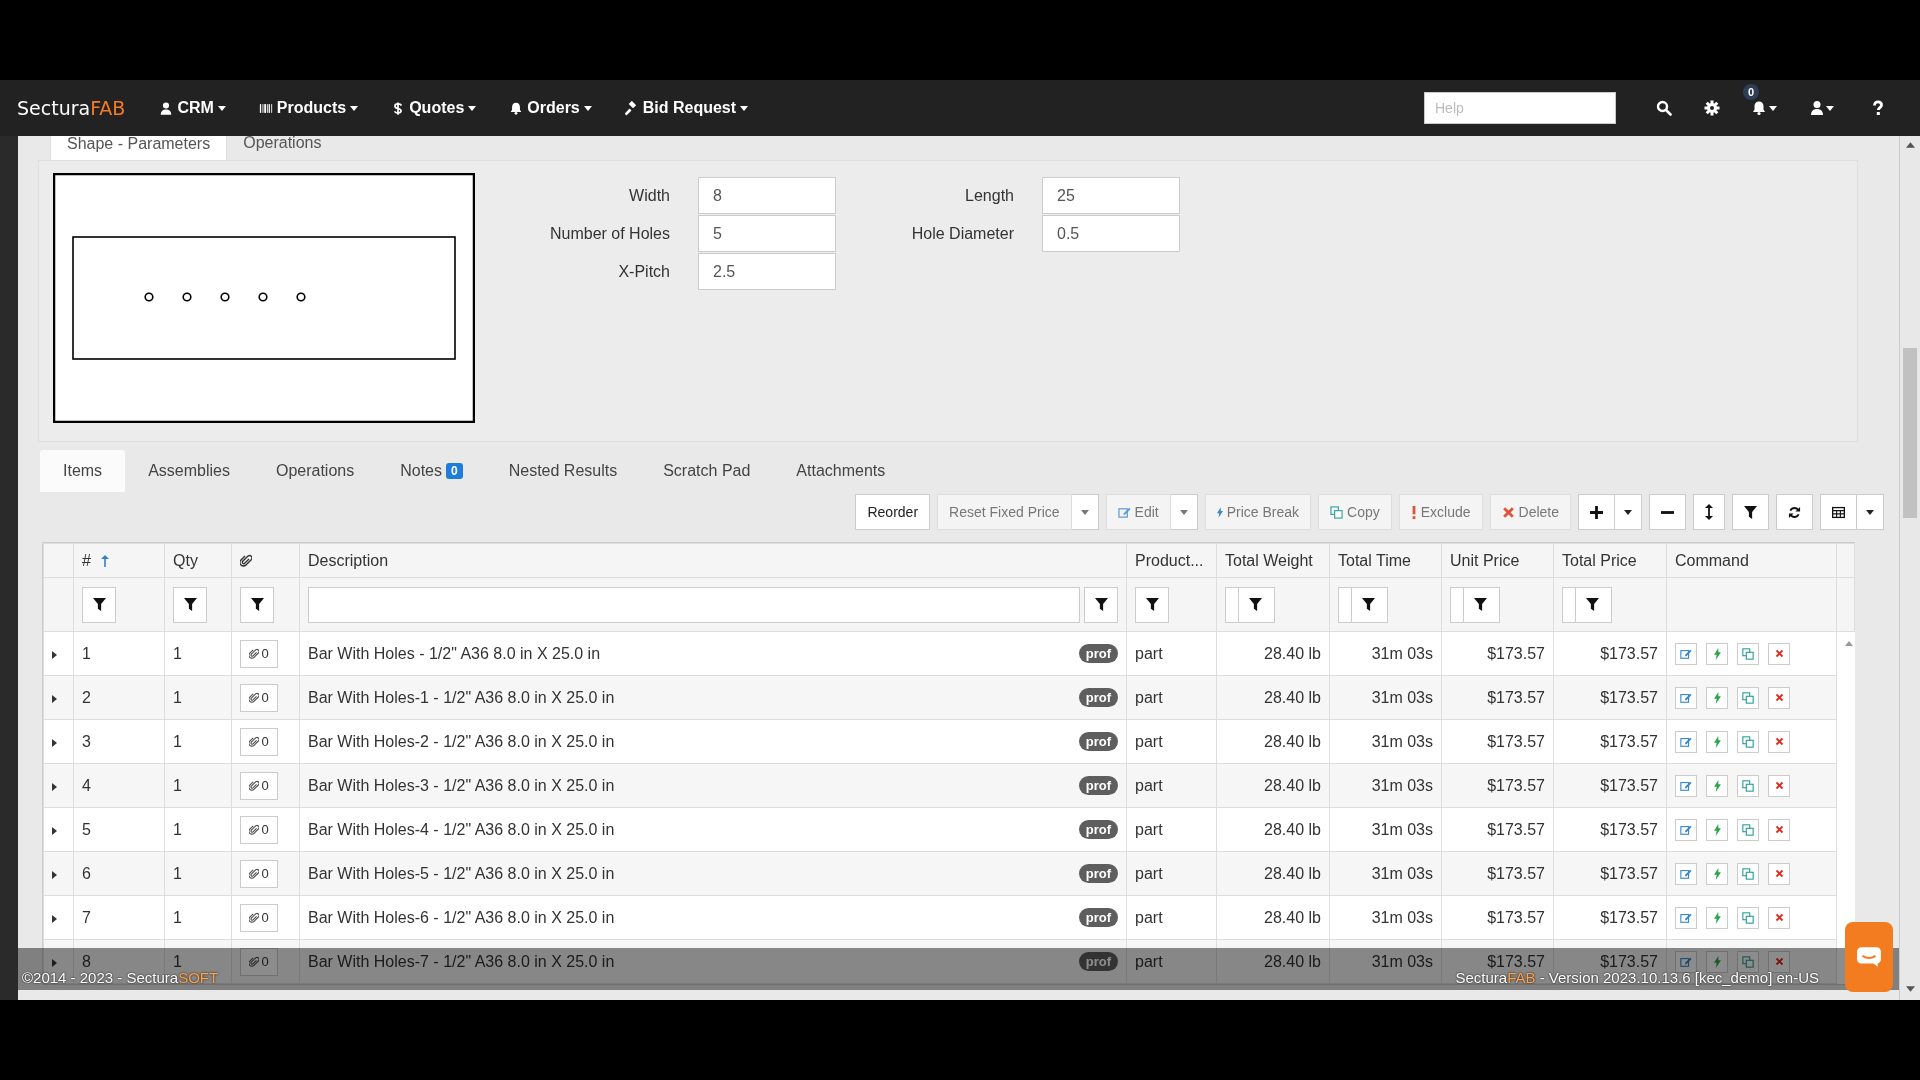 The height and width of the screenshot is (1080, 1920). I want to click on tab: Attachments, so click(841, 471).